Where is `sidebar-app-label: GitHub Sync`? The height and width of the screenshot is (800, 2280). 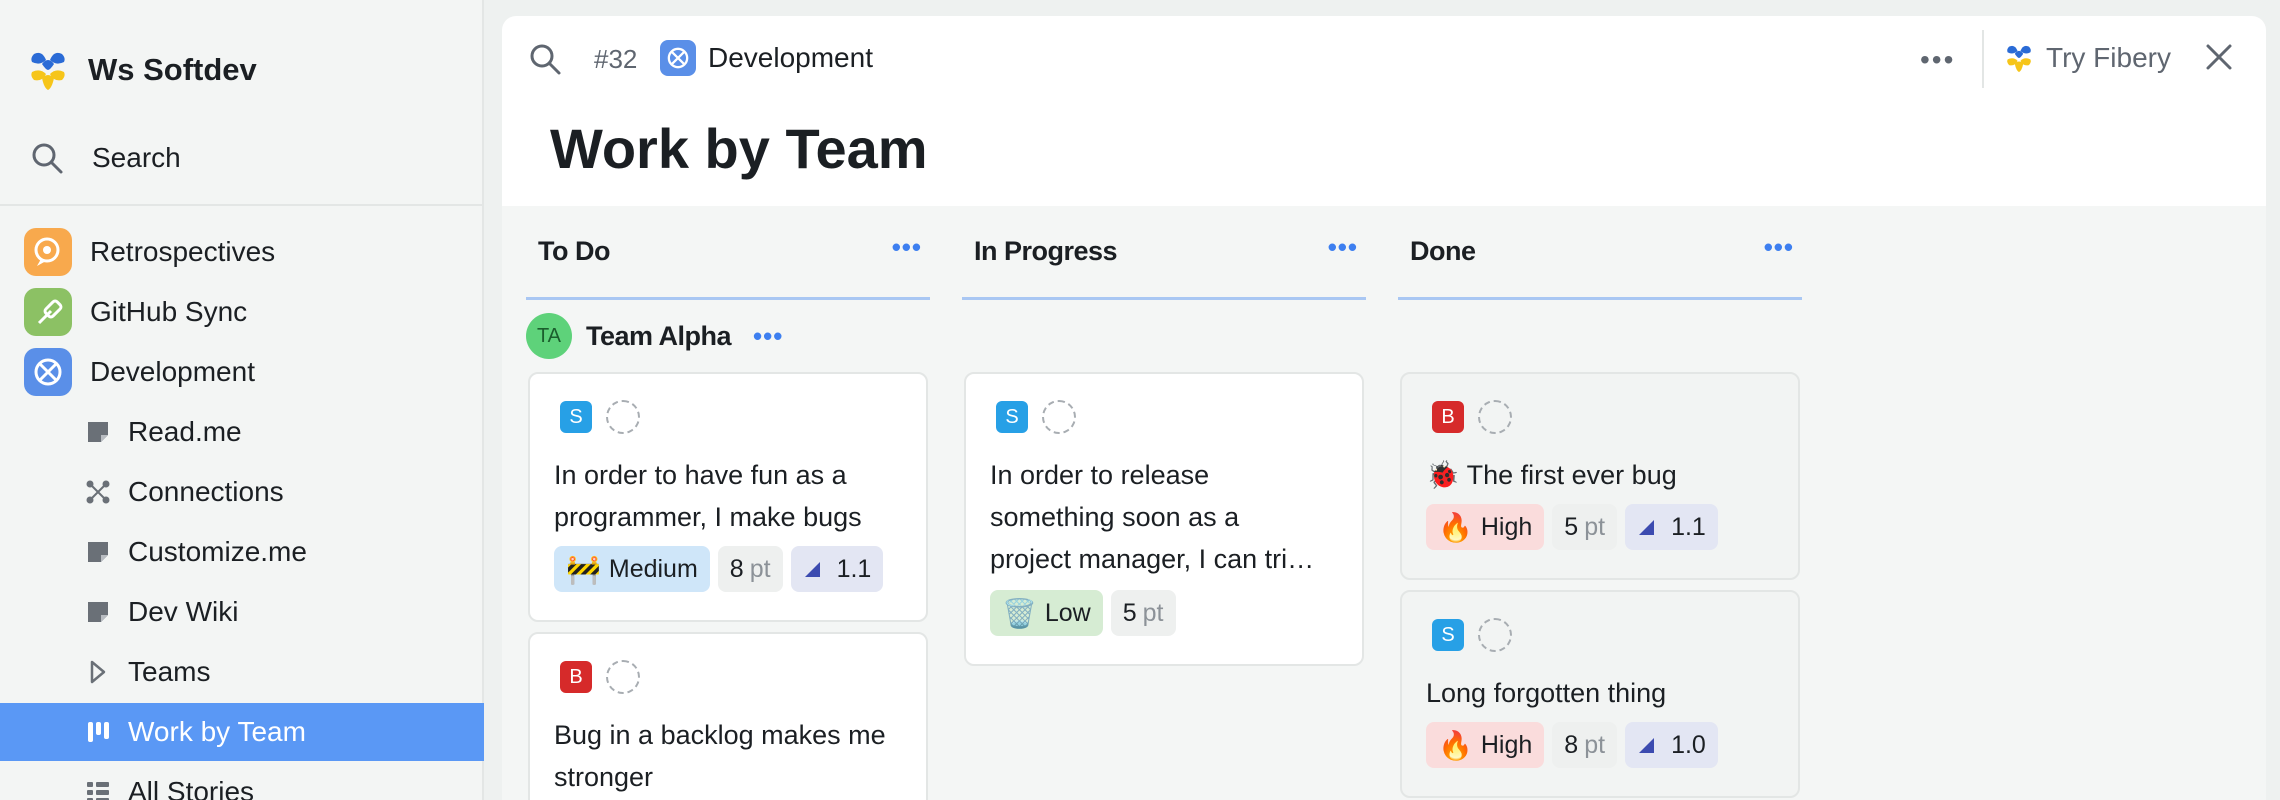
sidebar-app-label: GitHub Sync is located at coordinates (169, 311).